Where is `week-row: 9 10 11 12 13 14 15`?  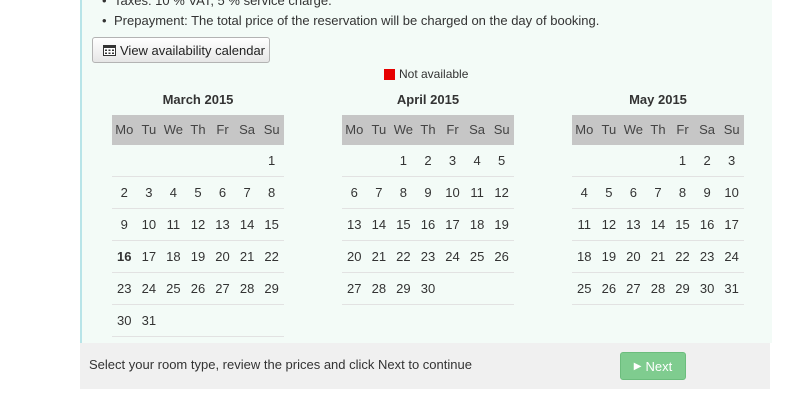 week-row: 9 10 11 12 13 14 15 is located at coordinates (198, 225).